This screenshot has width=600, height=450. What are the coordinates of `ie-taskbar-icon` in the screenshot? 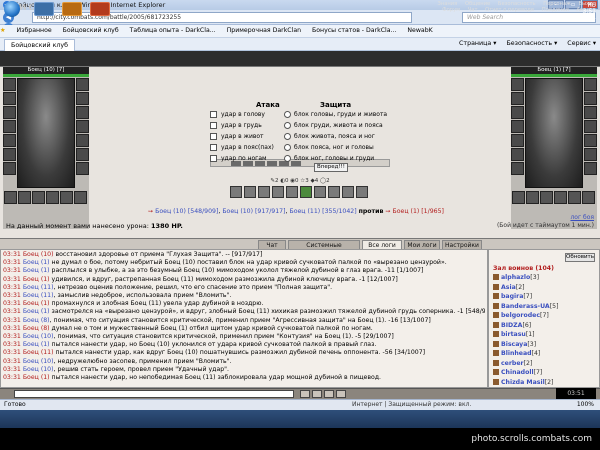 It's located at (44, 9).